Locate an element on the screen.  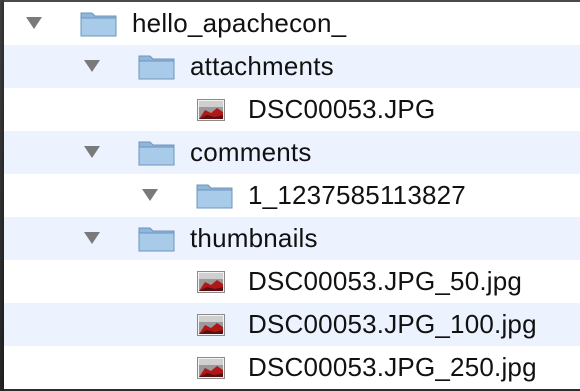
tree-row-dsc00053-jpg-50: DSC00053.JPG_50.jpg is located at coordinates (292, 281).